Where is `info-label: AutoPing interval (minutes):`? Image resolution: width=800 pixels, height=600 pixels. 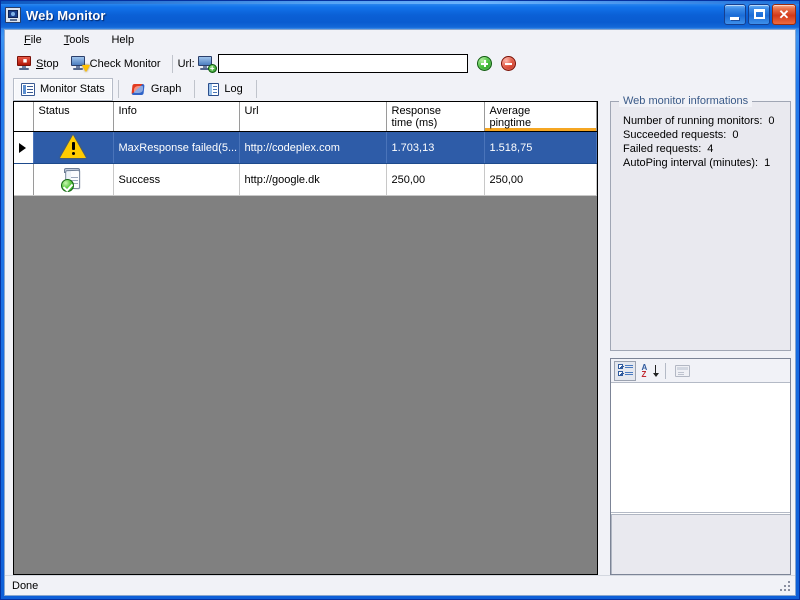
info-label: AutoPing interval (minutes): is located at coordinates (691, 163).